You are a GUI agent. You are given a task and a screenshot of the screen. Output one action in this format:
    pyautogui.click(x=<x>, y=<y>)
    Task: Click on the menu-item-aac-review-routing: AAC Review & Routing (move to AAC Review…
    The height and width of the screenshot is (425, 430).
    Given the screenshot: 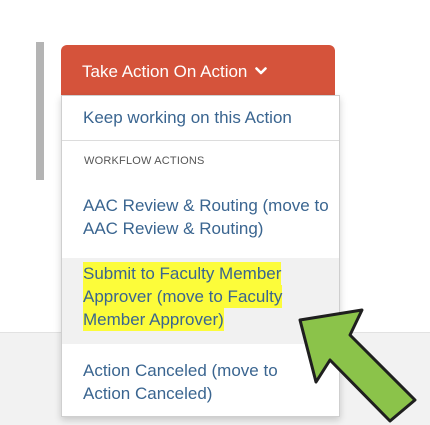 What is the action you would take?
    pyautogui.click(x=199, y=217)
    